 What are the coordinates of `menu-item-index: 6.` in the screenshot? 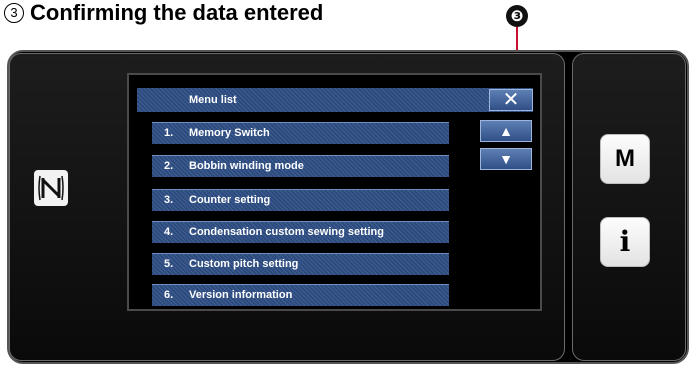 It's located at (169, 295).